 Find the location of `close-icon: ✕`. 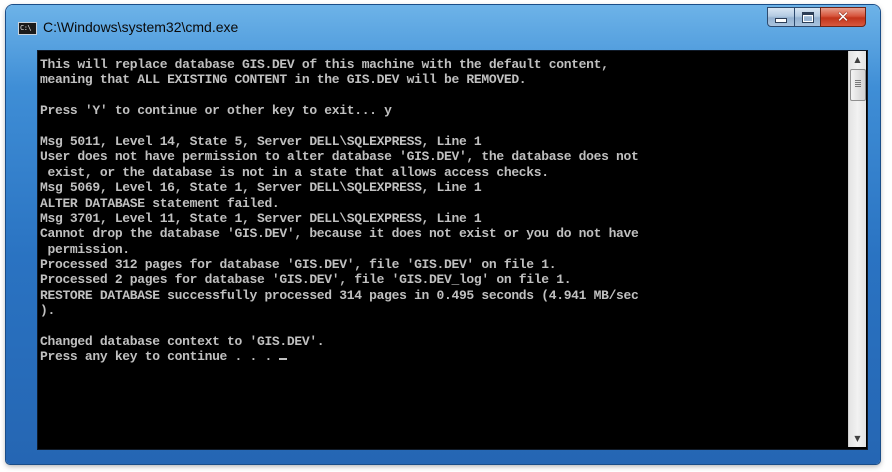

close-icon: ✕ is located at coordinates (843, 16).